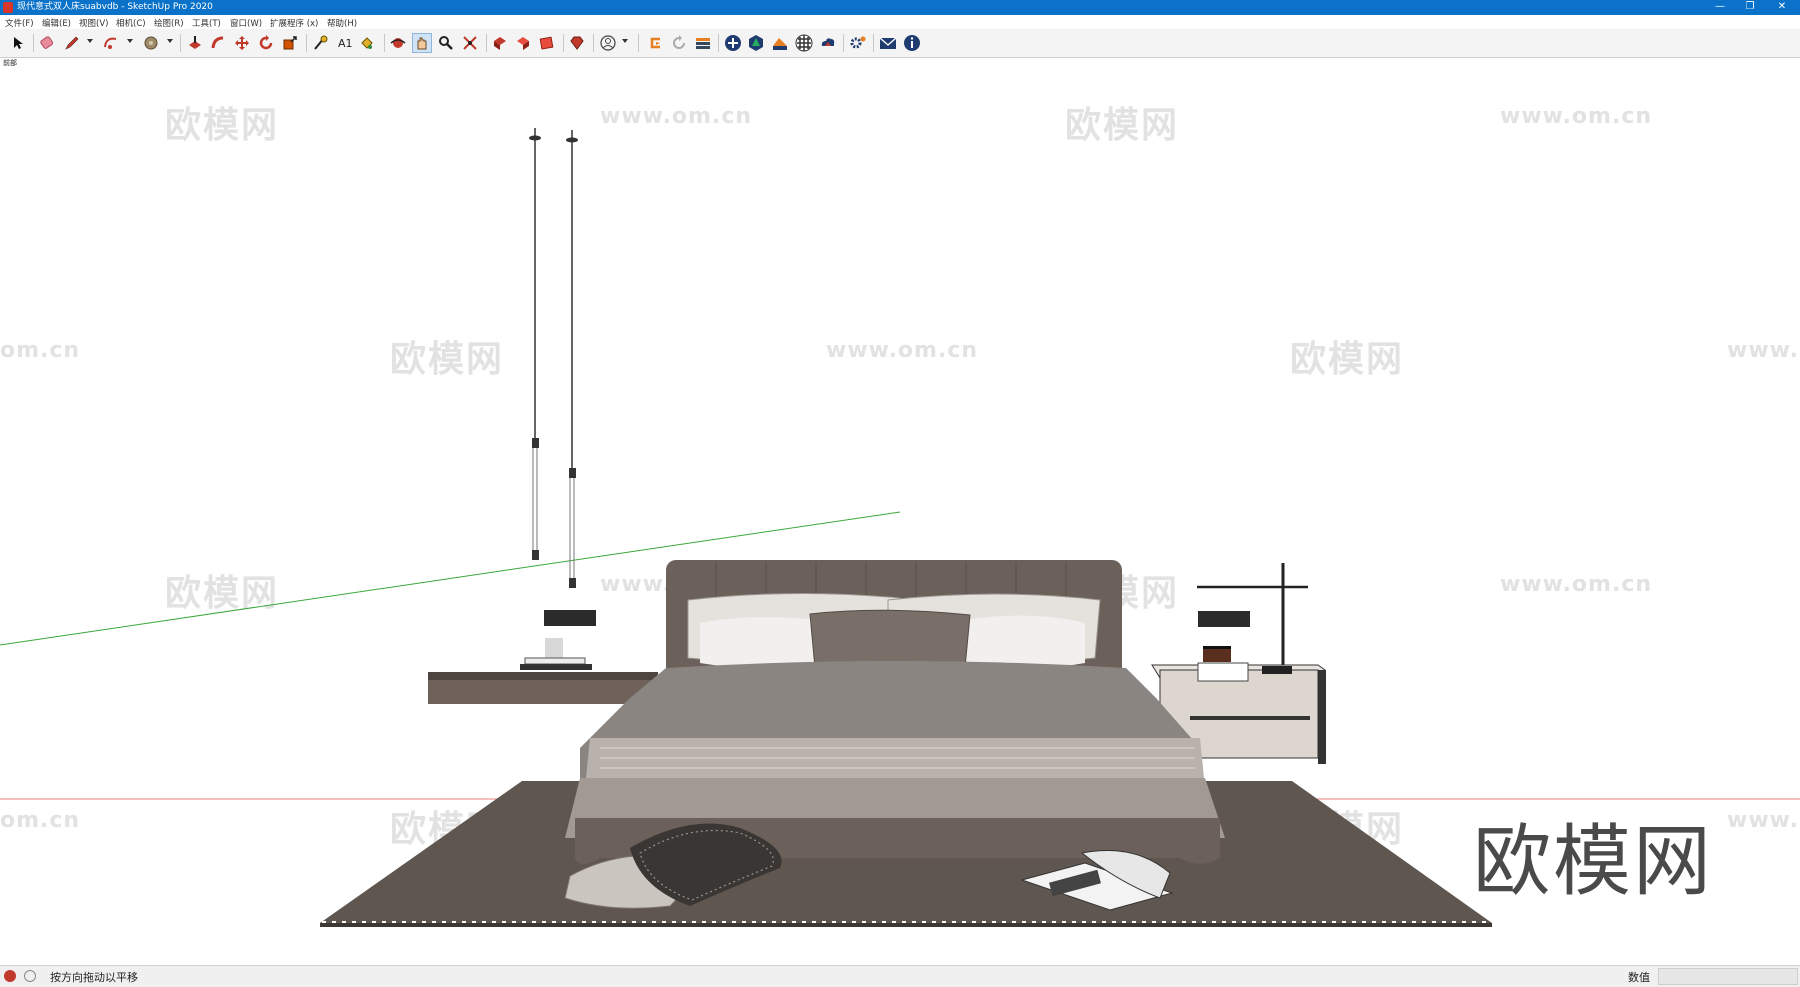 This screenshot has height=987, width=1800. What do you see at coordinates (608, 43) in the screenshot?
I see `profile-icon` at bounding box center [608, 43].